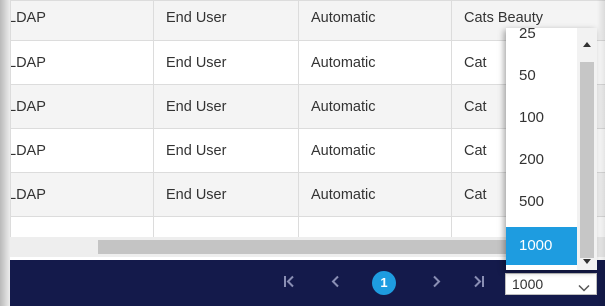 This screenshot has width=605, height=306. Describe the element at coordinates (541, 118) in the screenshot. I see `page-size-option-100: 100` at that location.